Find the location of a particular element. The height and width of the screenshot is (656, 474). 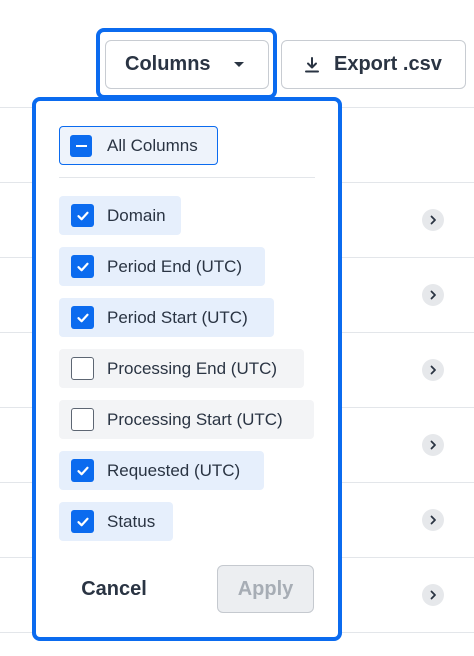

export-button-label: Export .csv is located at coordinates (388, 64).